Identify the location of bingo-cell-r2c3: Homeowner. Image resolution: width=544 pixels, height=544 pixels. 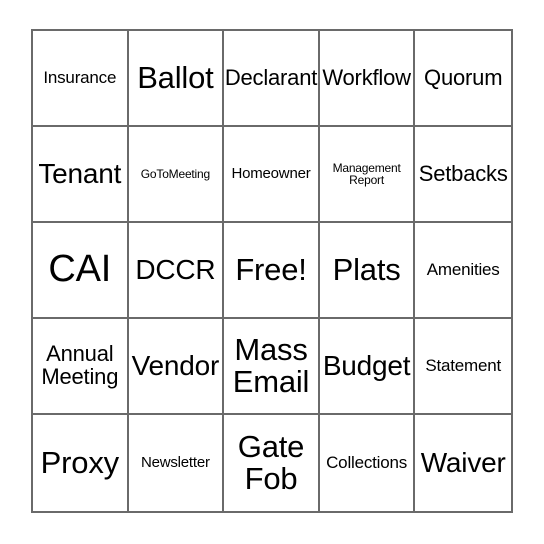
(272, 175).